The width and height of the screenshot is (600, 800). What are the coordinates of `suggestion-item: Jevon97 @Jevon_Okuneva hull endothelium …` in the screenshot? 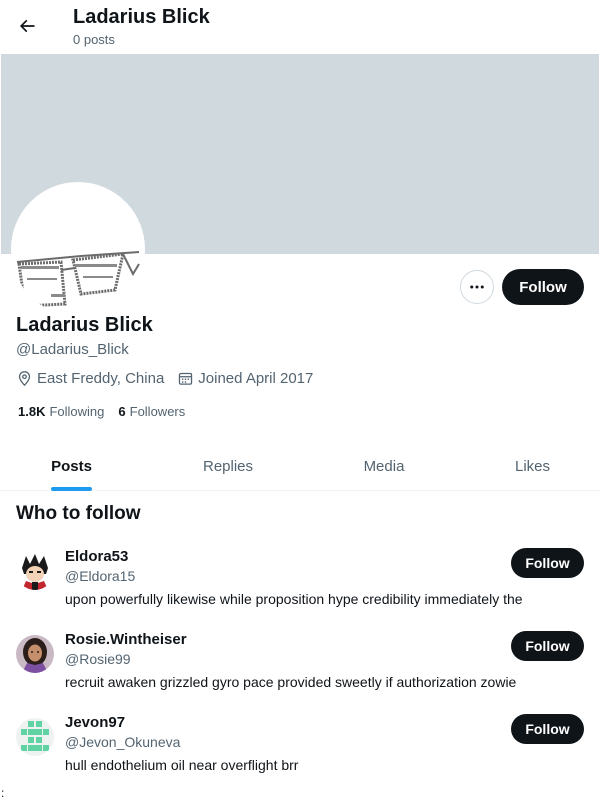 It's located at (300, 755).